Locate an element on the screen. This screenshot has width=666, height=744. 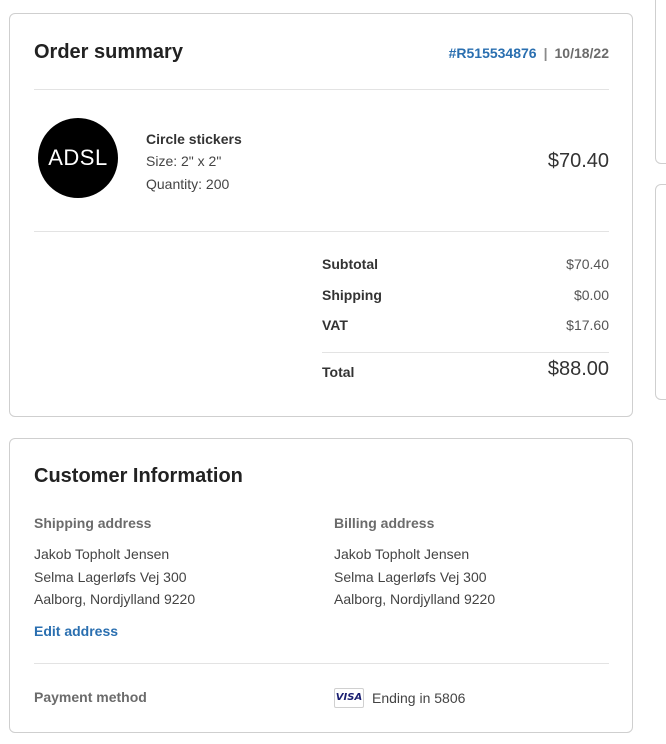
order-date: 10/18/22 is located at coordinates (582, 53).